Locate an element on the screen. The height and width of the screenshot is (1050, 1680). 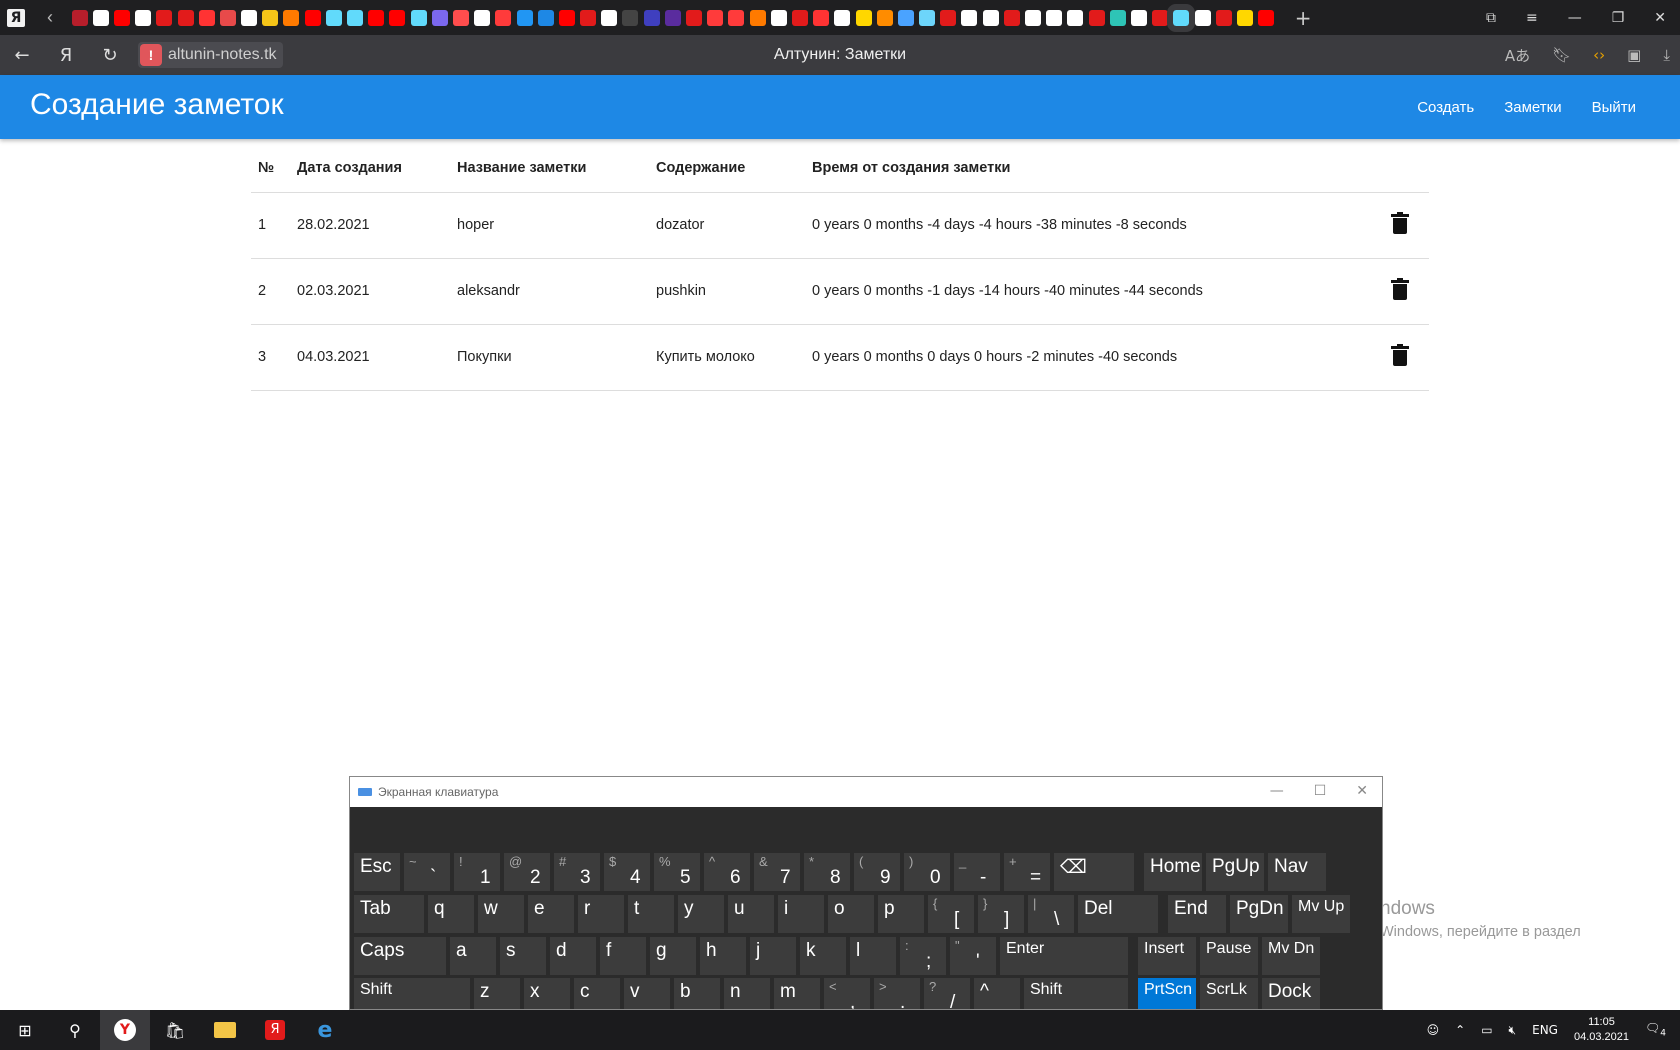
osk-key: d is located at coordinates (573, 956).